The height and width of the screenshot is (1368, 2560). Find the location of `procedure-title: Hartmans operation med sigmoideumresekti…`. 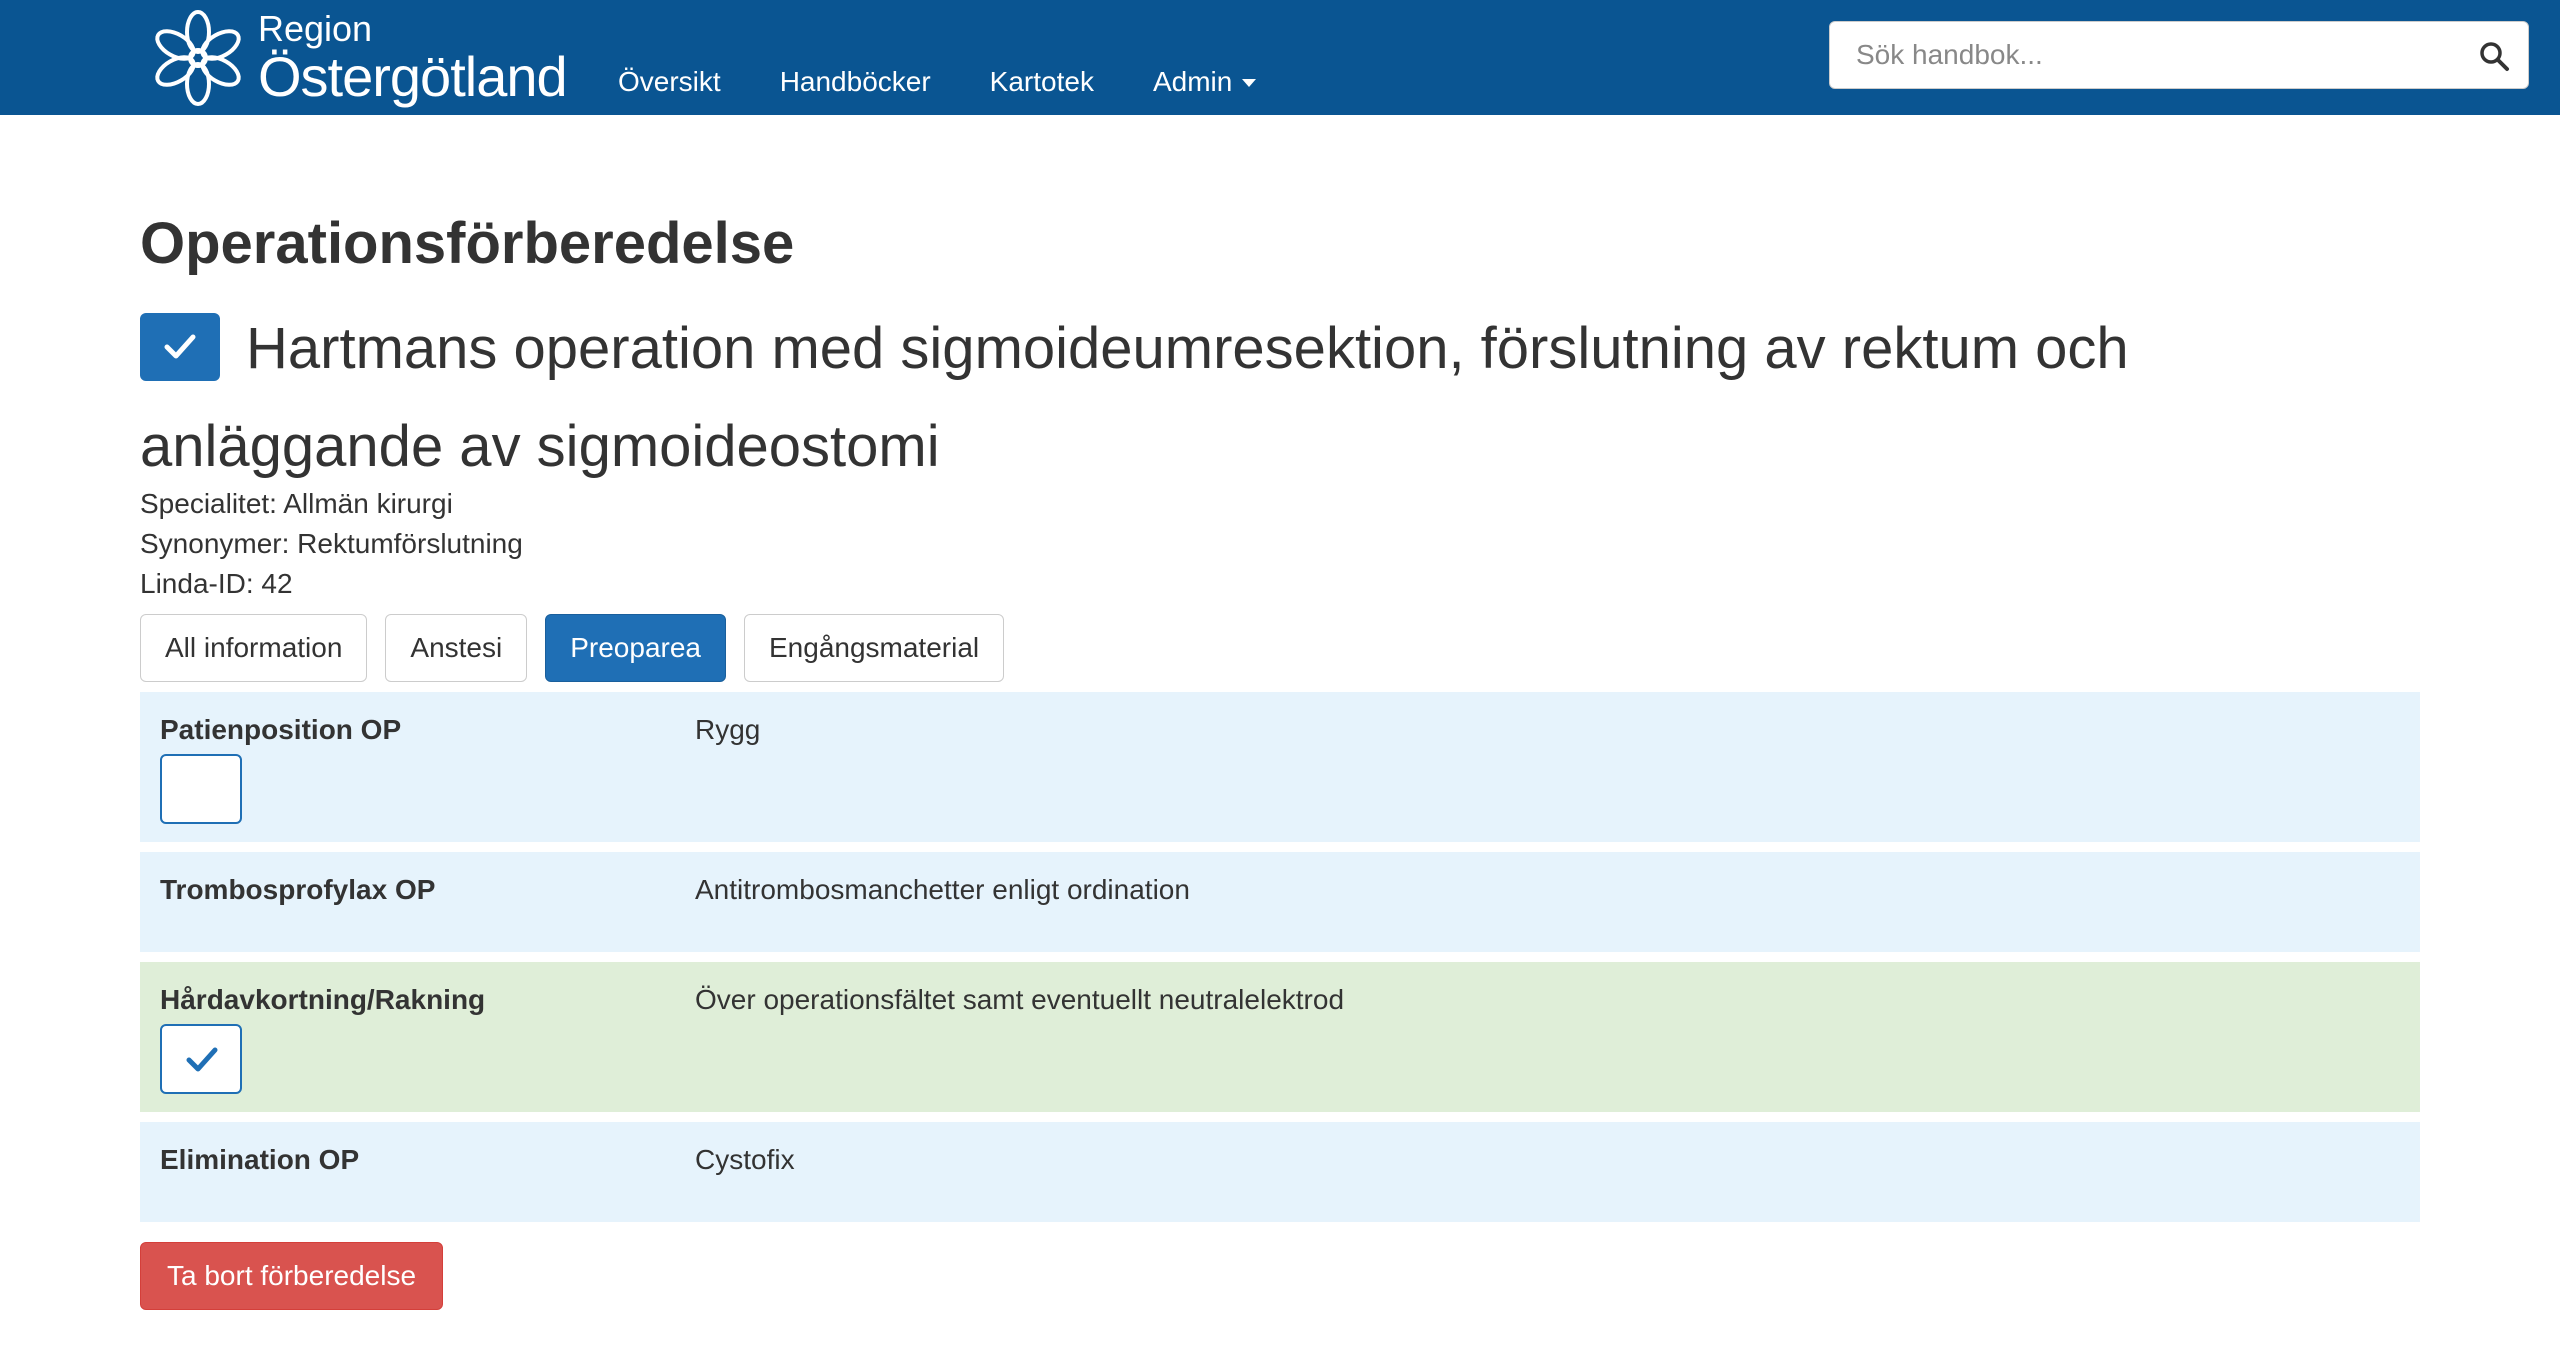

procedure-title: Hartmans operation med sigmoideumresekti… is located at coordinates (1134, 397).